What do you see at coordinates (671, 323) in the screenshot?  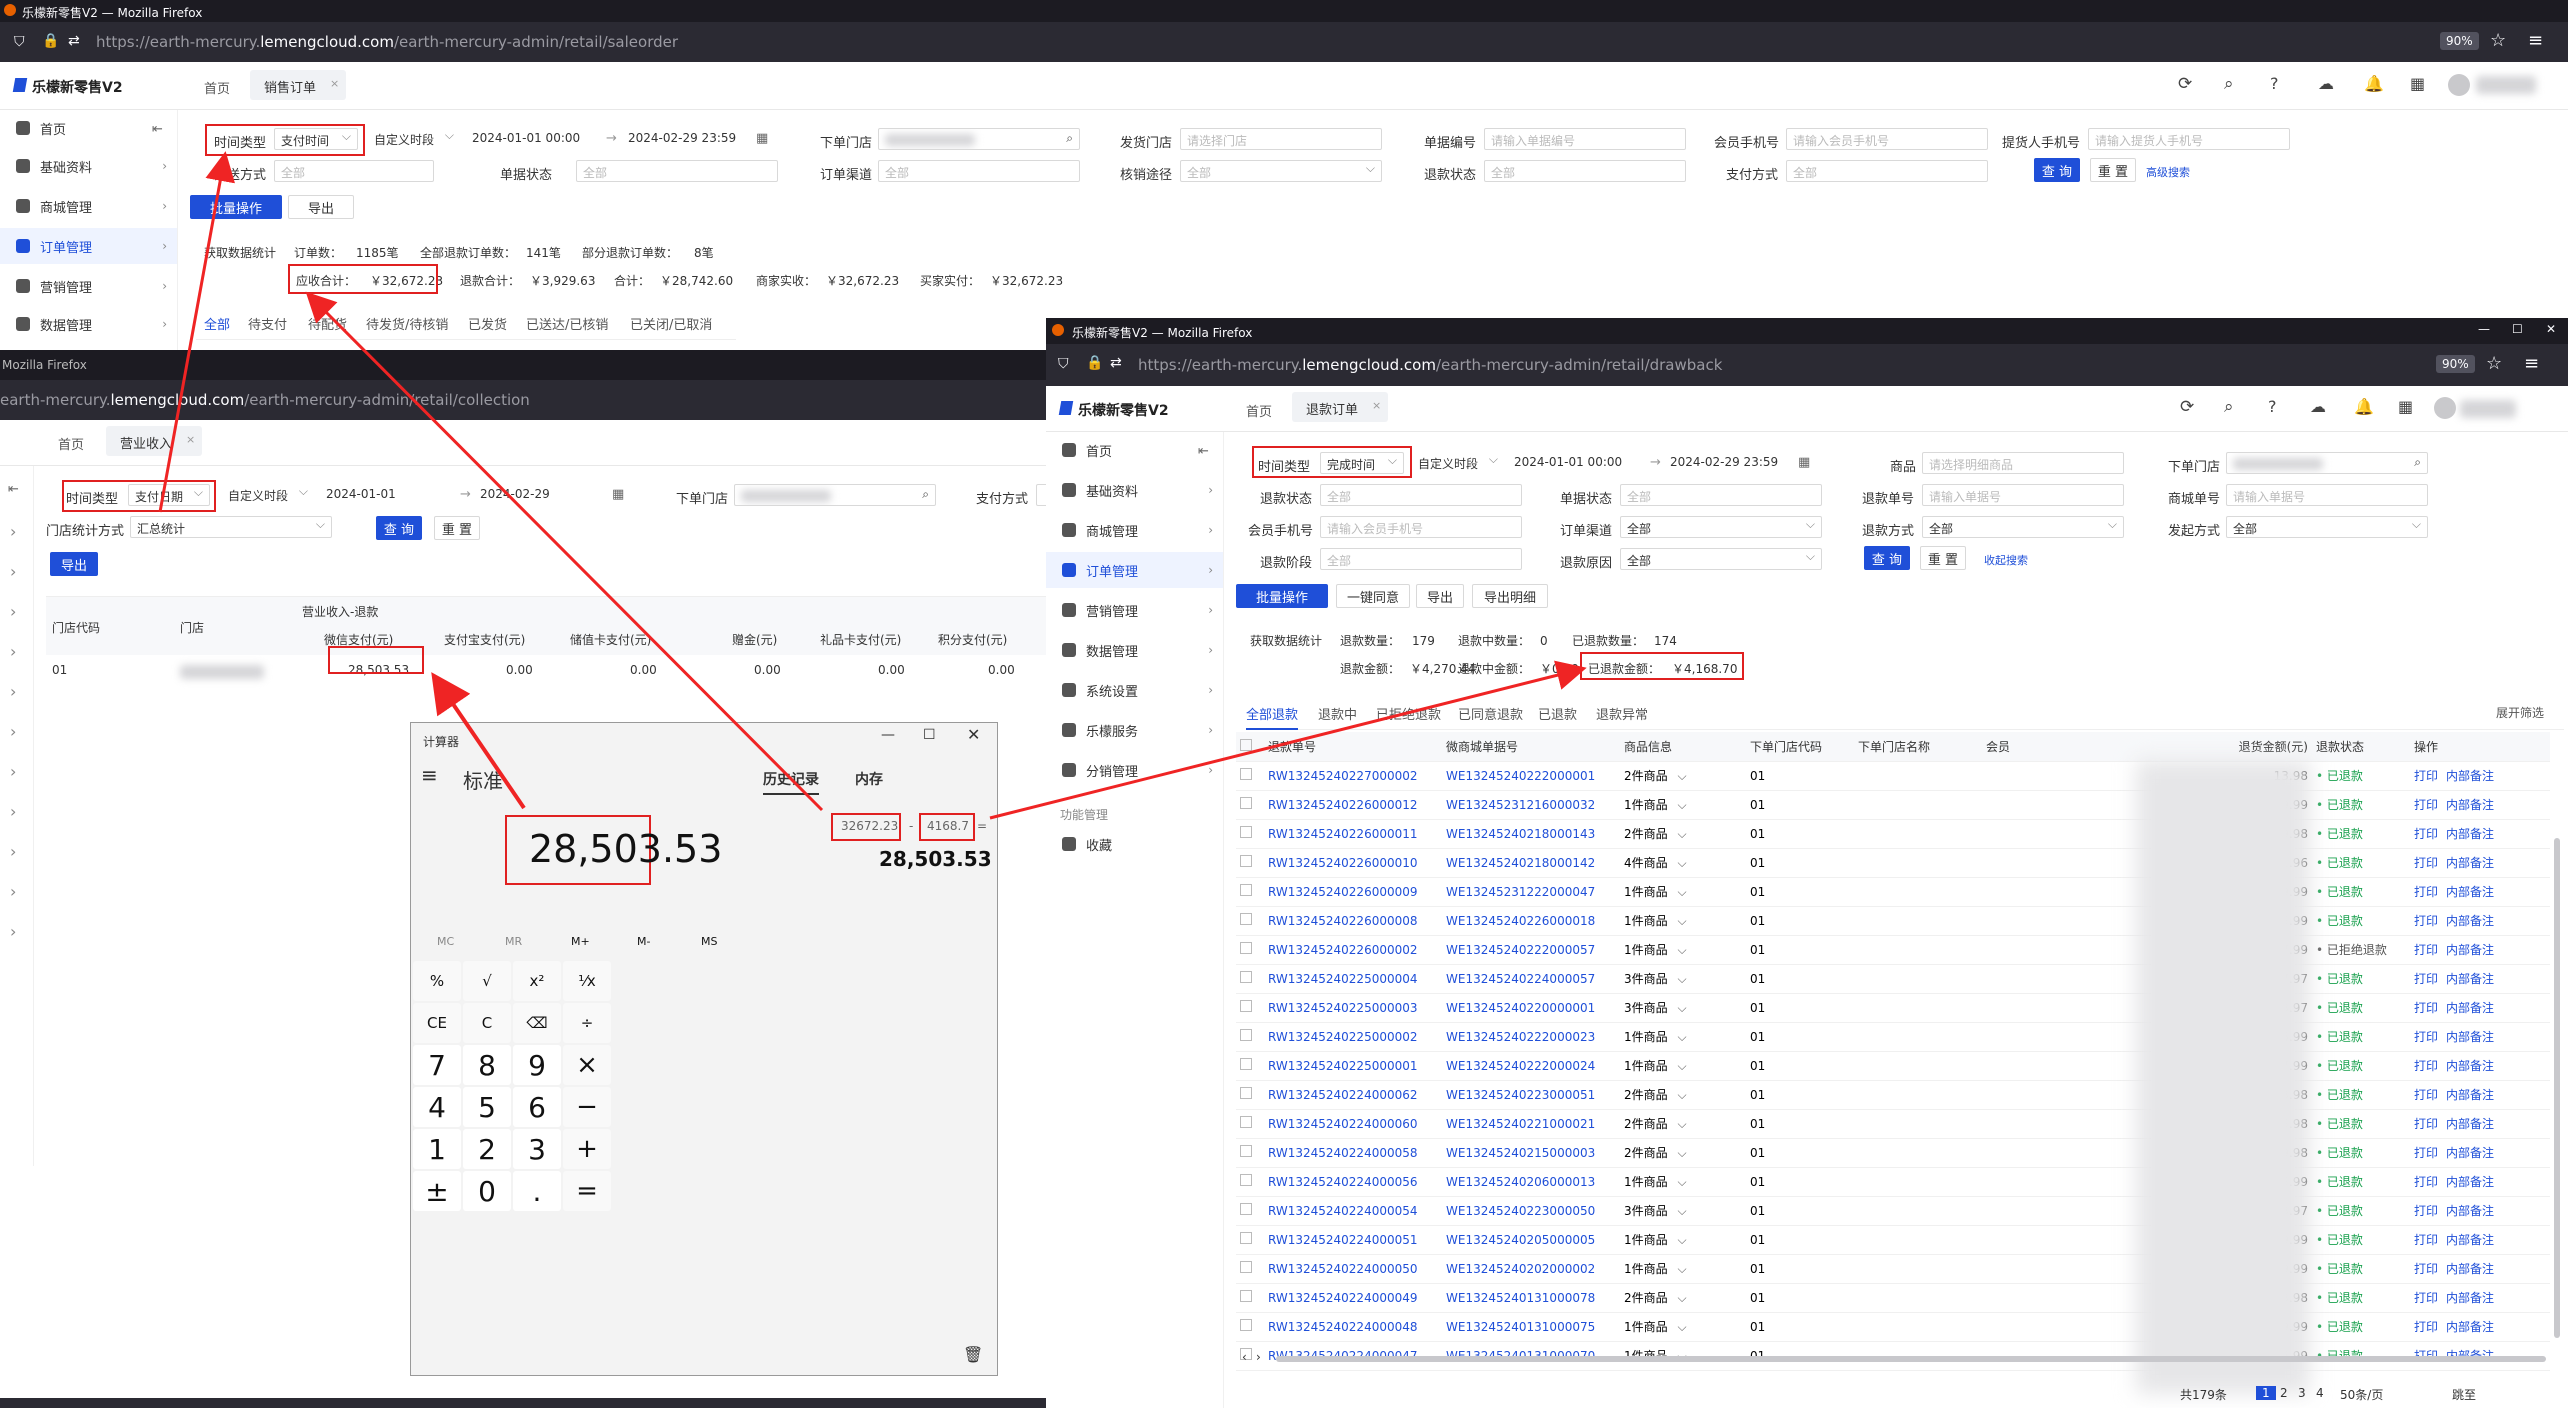 I see `status-tab: 已关闭/已取消` at bounding box center [671, 323].